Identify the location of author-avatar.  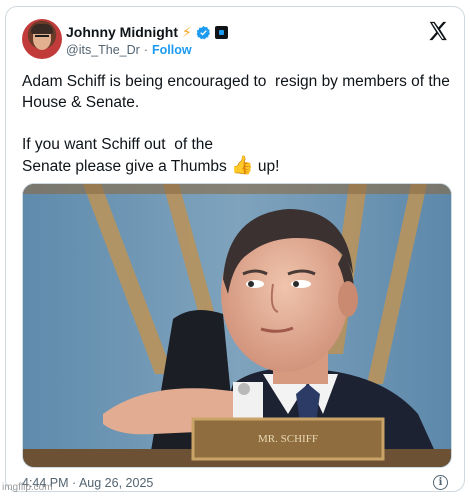
(42, 39).